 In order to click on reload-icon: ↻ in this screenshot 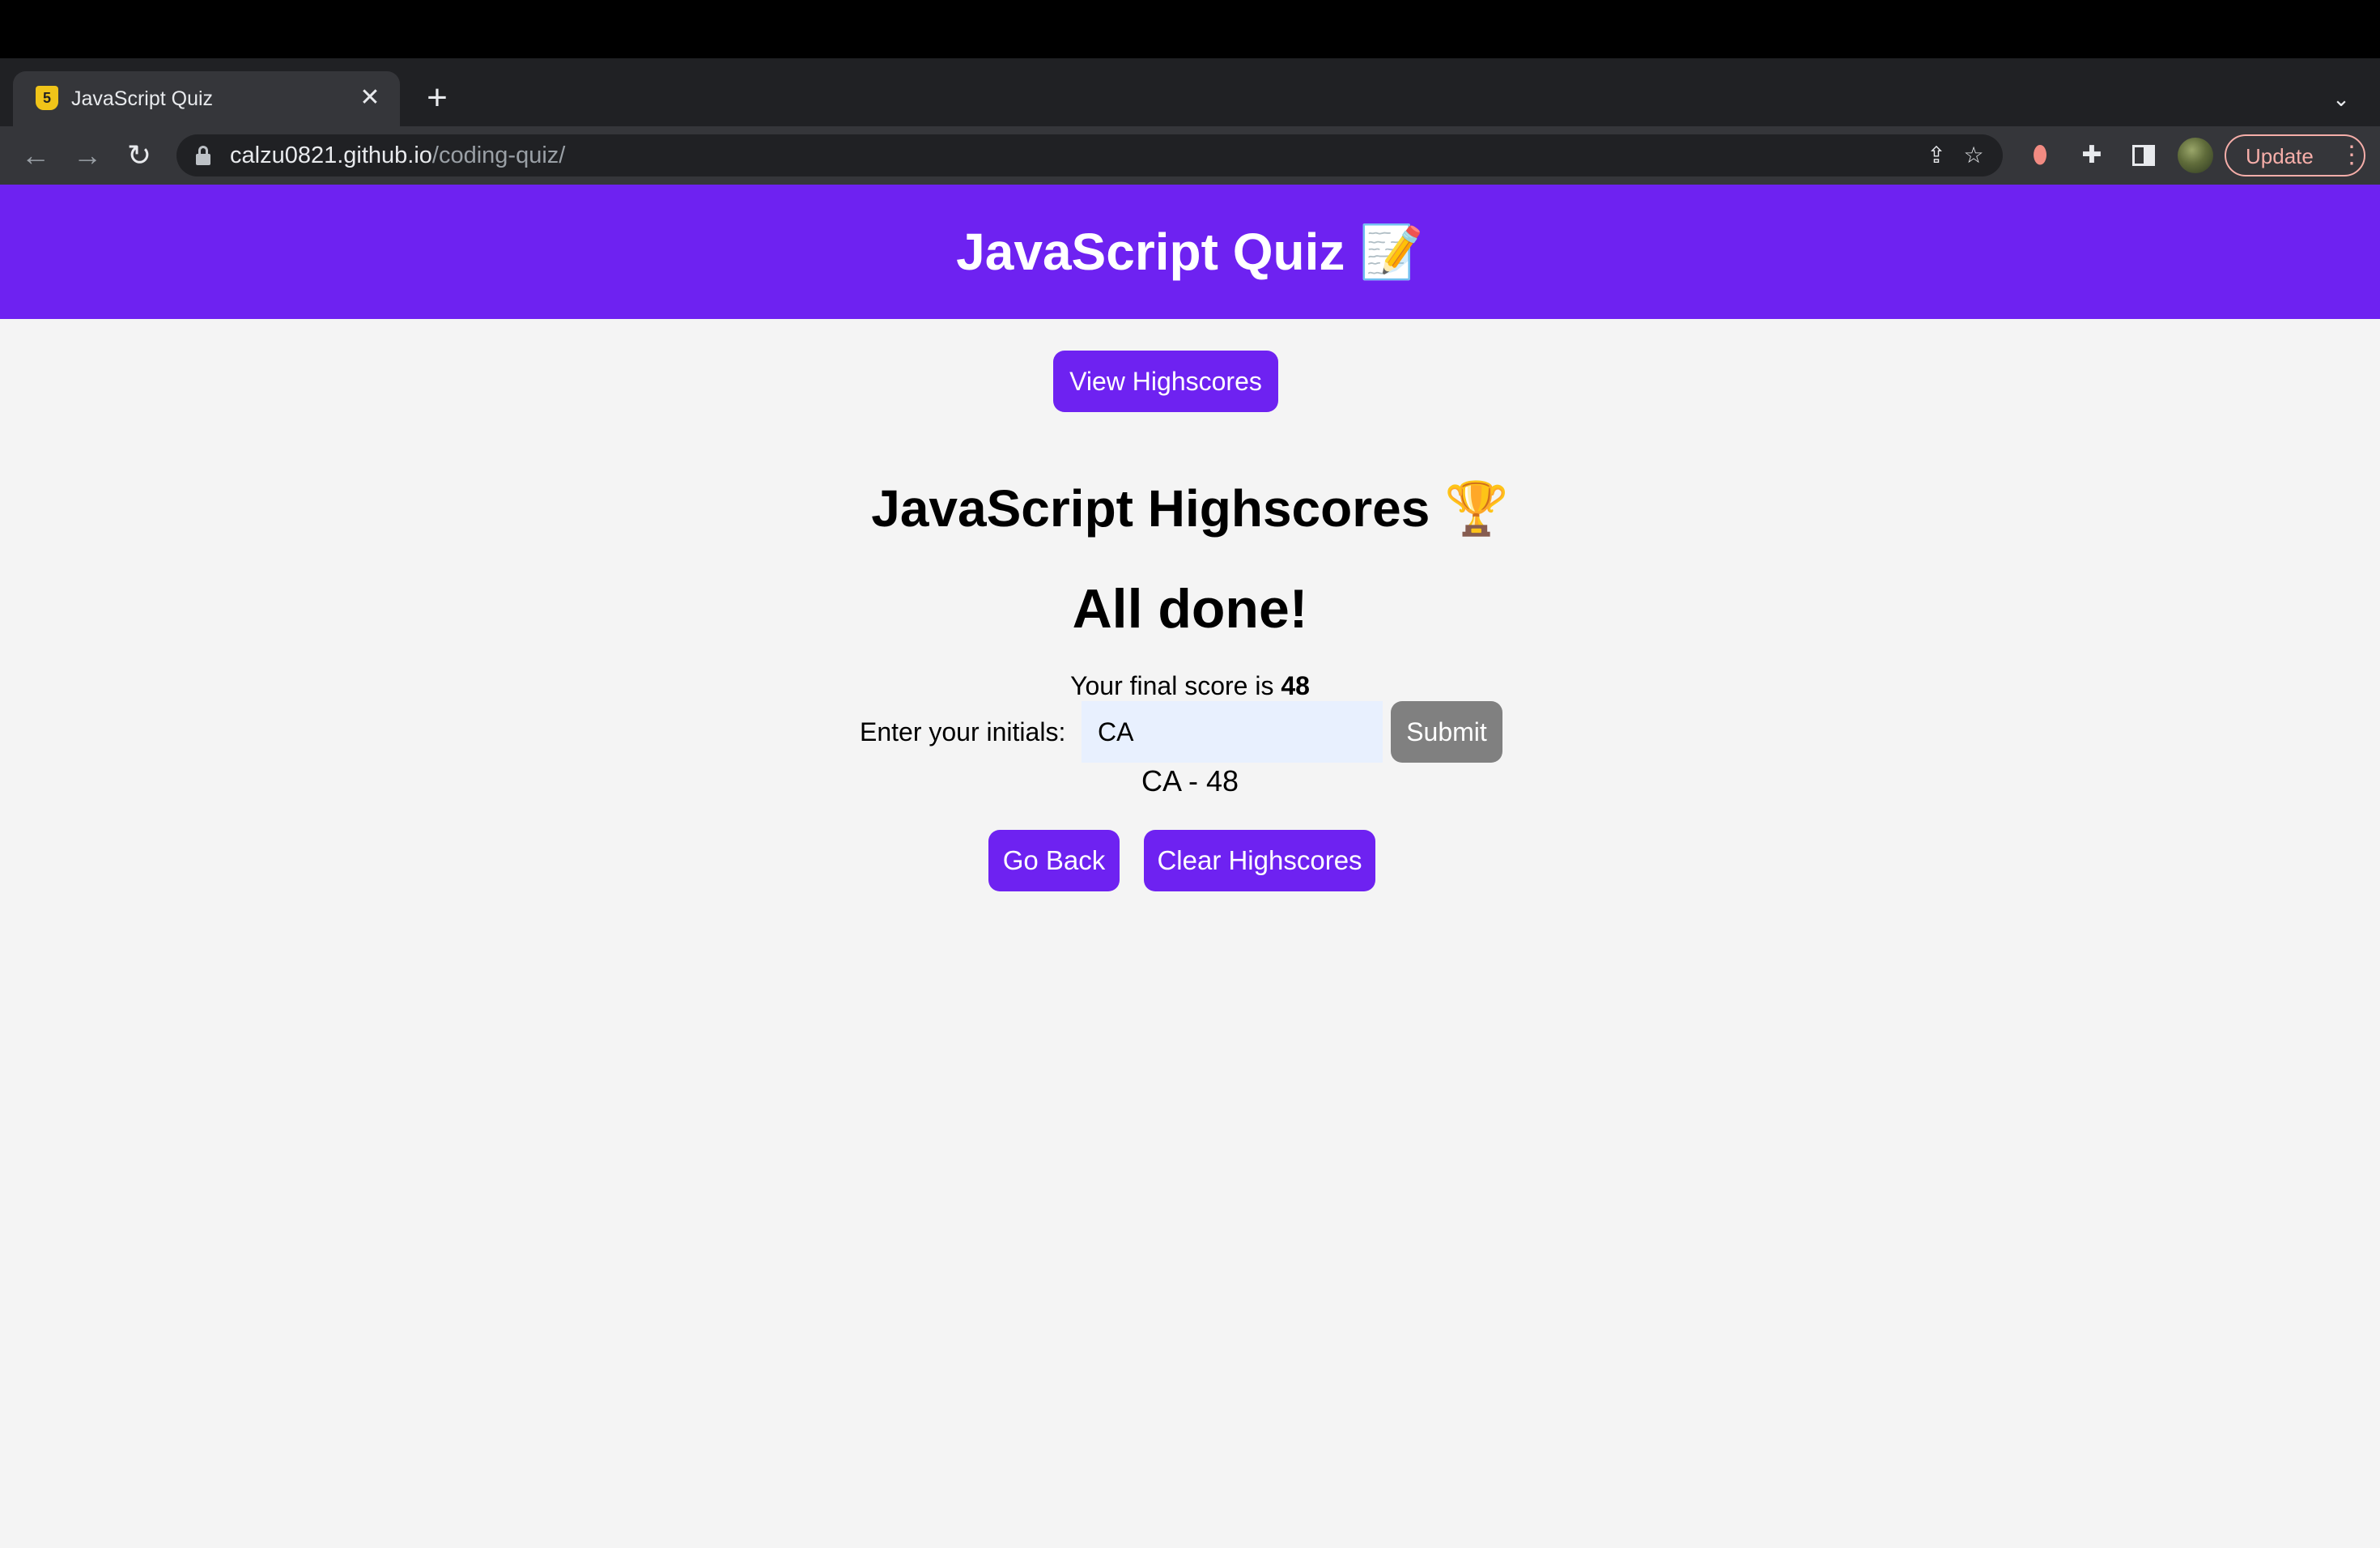, I will do `click(139, 155)`.